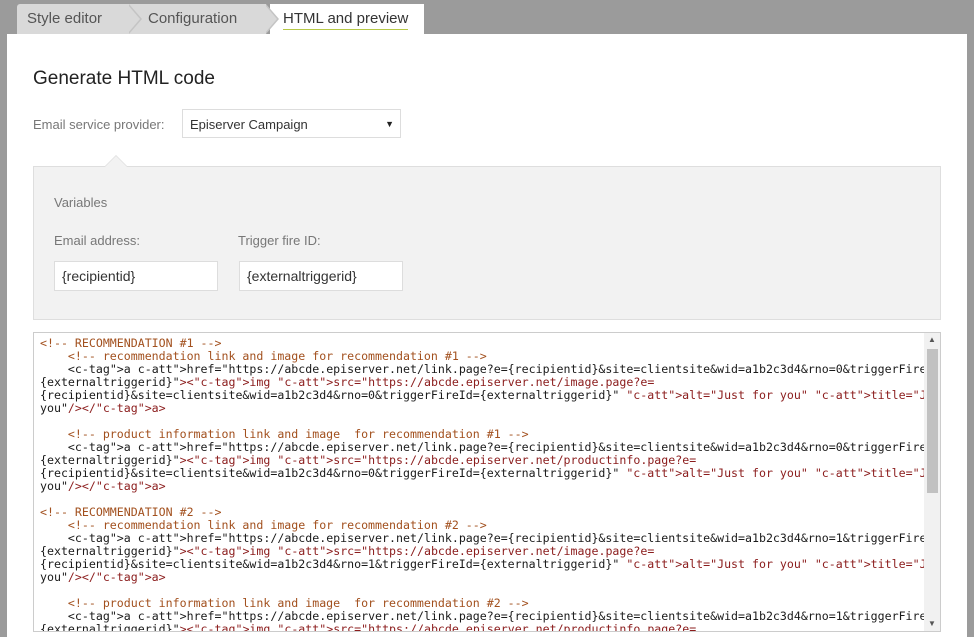 Image resolution: width=974 pixels, height=637 pixels. I want to click on trigger-fire-id-field: {externaltriggerid}, so click(321, 276).